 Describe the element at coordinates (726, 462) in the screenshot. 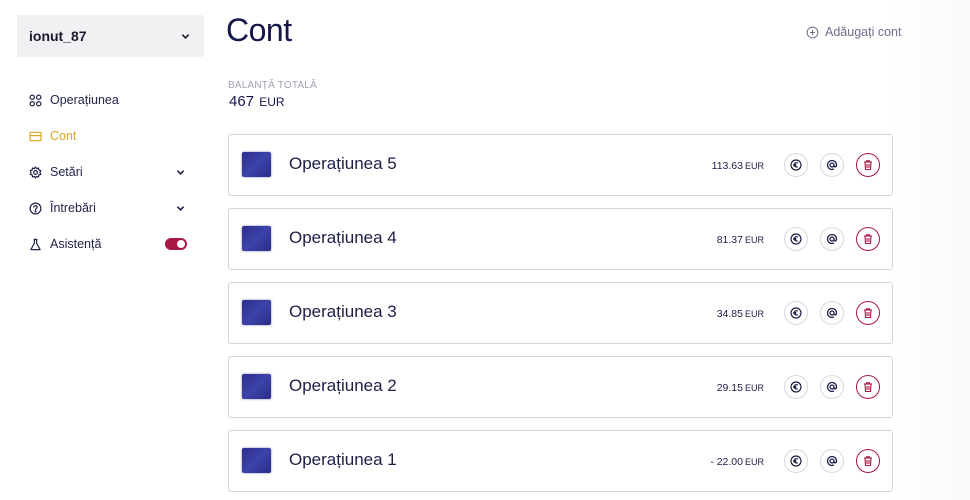

I see `amount-value: - 22.00` at that location.